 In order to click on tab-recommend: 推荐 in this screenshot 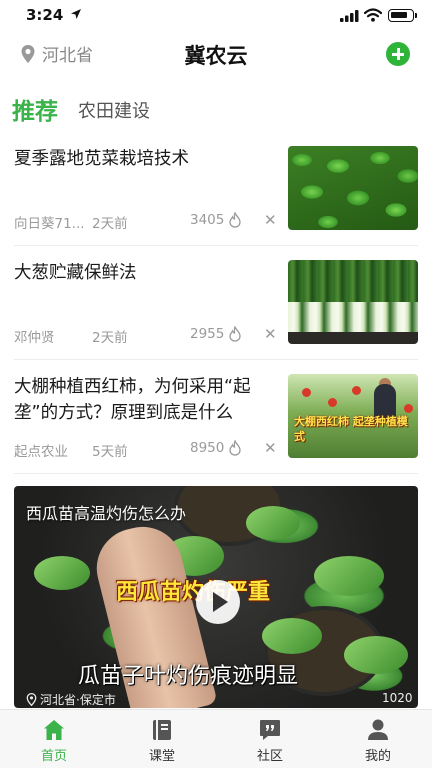, I will do `click(35, 109)`.